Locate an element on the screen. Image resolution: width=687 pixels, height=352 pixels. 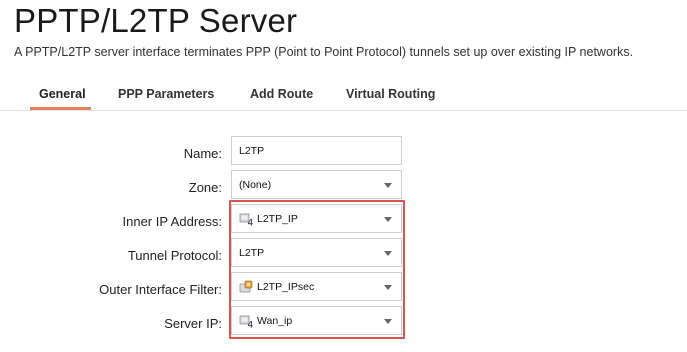
zone-label: Zone: is located at coordinates (205, 187).